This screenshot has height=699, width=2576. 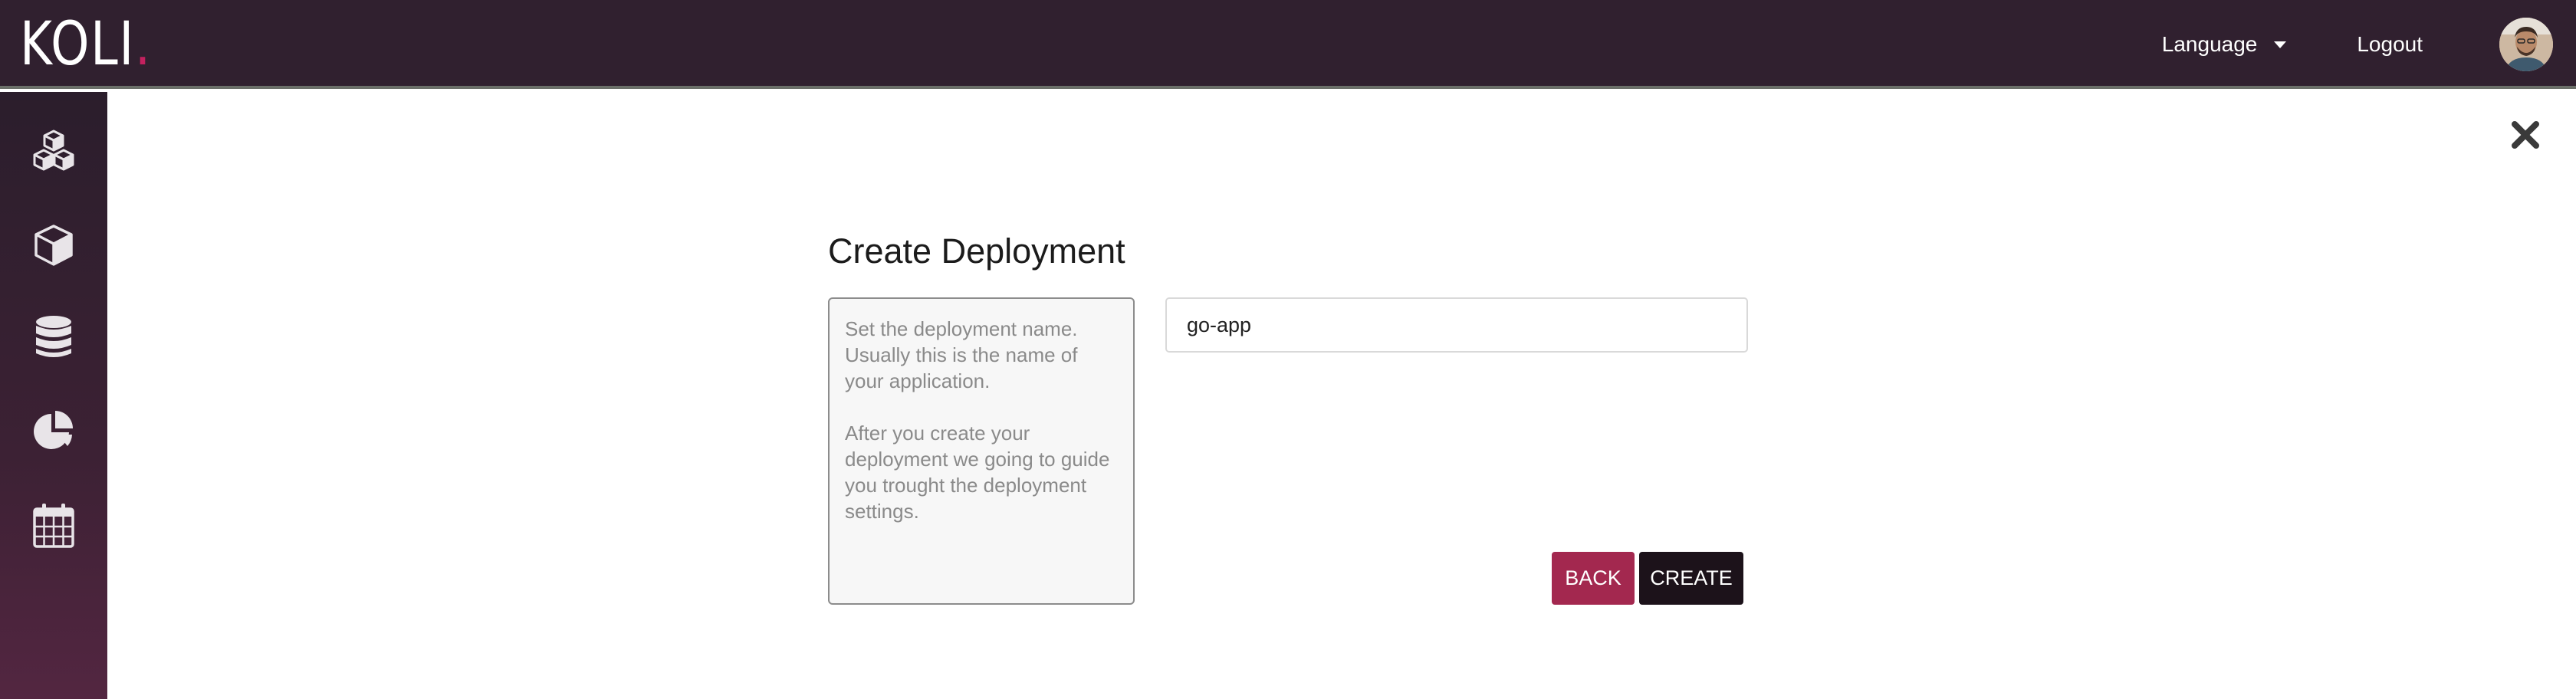 I want to click on pie-chart-icon, so click(x=53, y=430).